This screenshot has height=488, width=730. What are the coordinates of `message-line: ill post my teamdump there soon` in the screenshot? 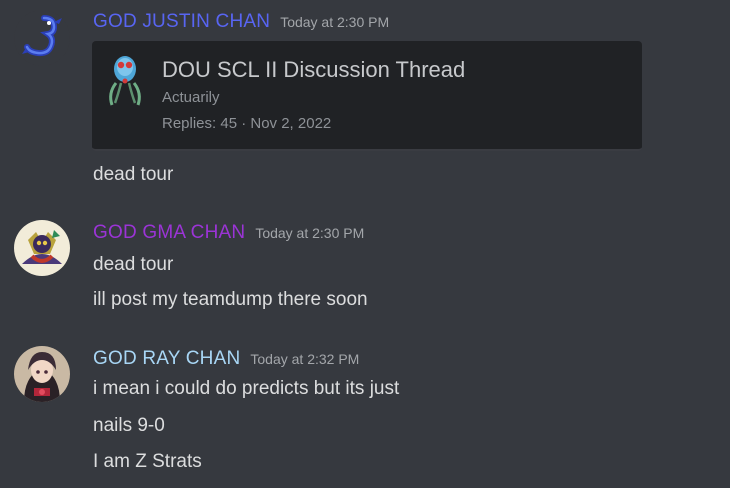 It's located at (230, 299).